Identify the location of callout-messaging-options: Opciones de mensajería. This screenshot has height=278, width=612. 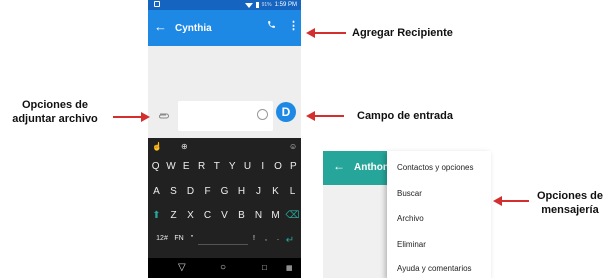
(570, 203).